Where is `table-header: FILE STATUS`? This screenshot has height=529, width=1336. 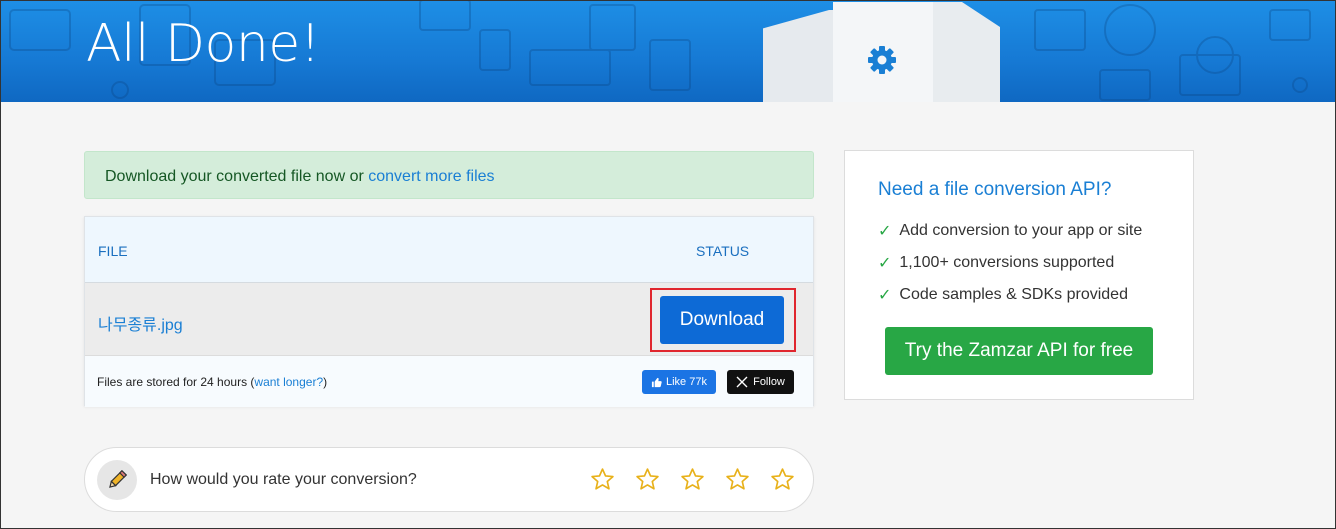
table-header: FILE STATUS is located at coordinates (449, 250).